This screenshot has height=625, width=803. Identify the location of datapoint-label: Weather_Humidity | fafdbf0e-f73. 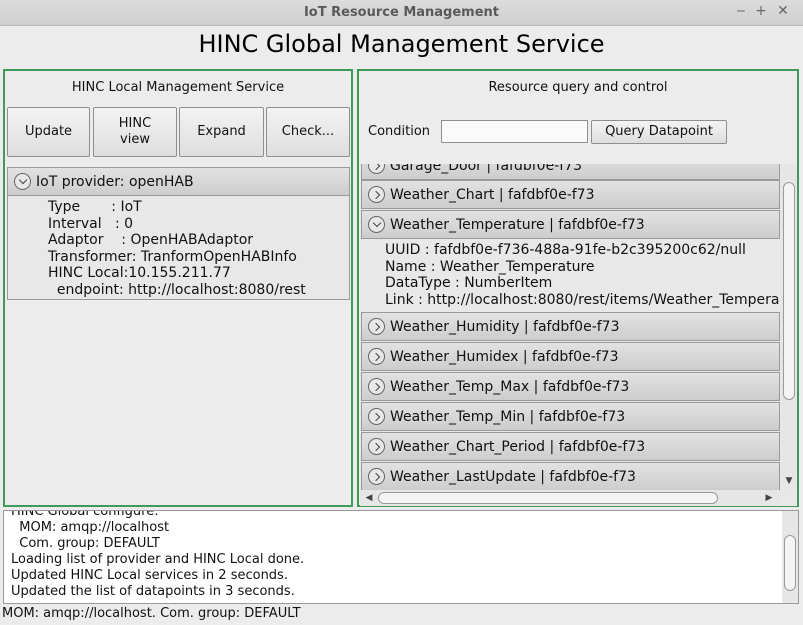
(505, 326).